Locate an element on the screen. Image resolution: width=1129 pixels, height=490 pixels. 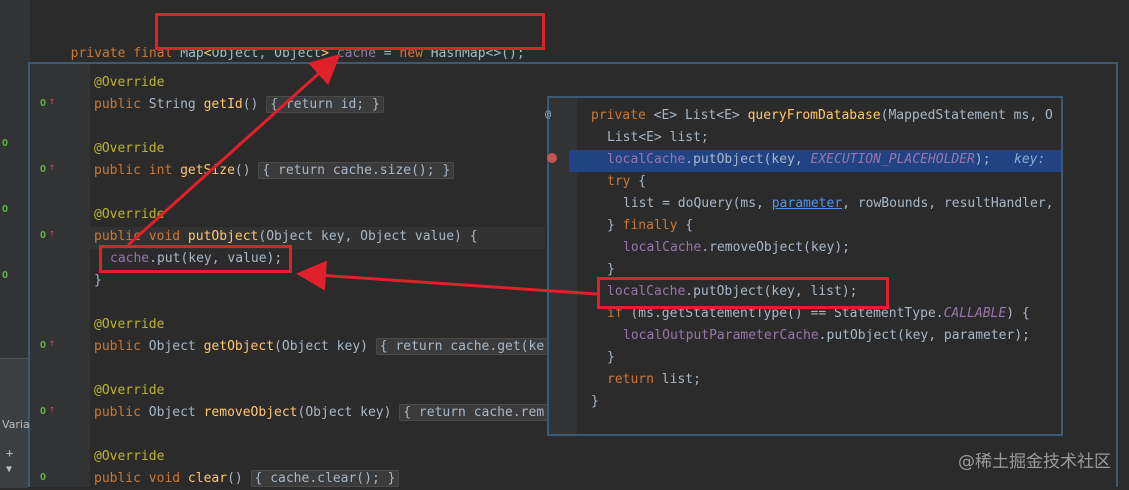
watermark: @稀土掘金技术社区 is located at coordinates (1034, 462).